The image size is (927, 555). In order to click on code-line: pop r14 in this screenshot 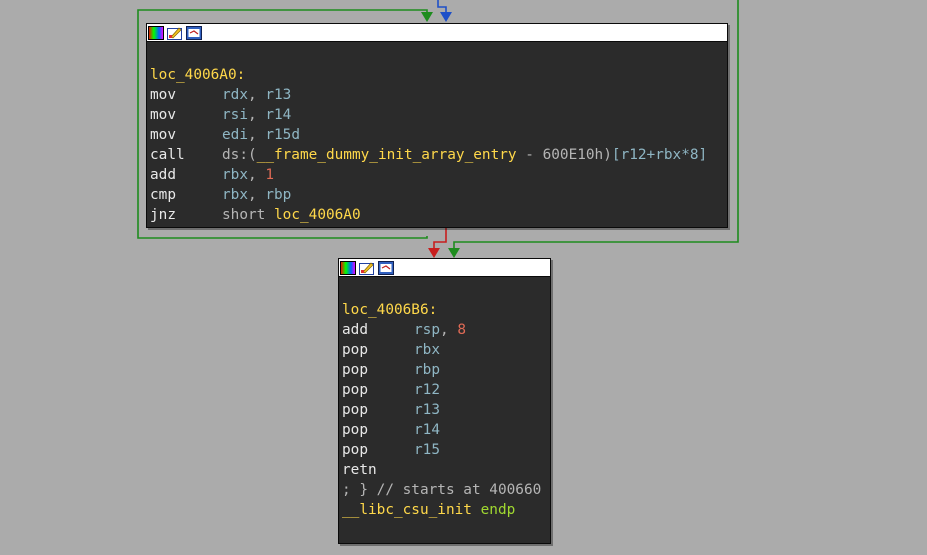, I will do `click(446, 430)`.